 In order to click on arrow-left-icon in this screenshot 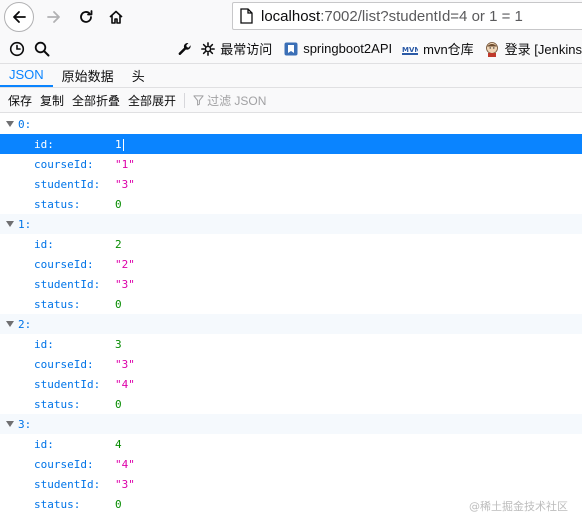, I will do `click(19, 17)`.